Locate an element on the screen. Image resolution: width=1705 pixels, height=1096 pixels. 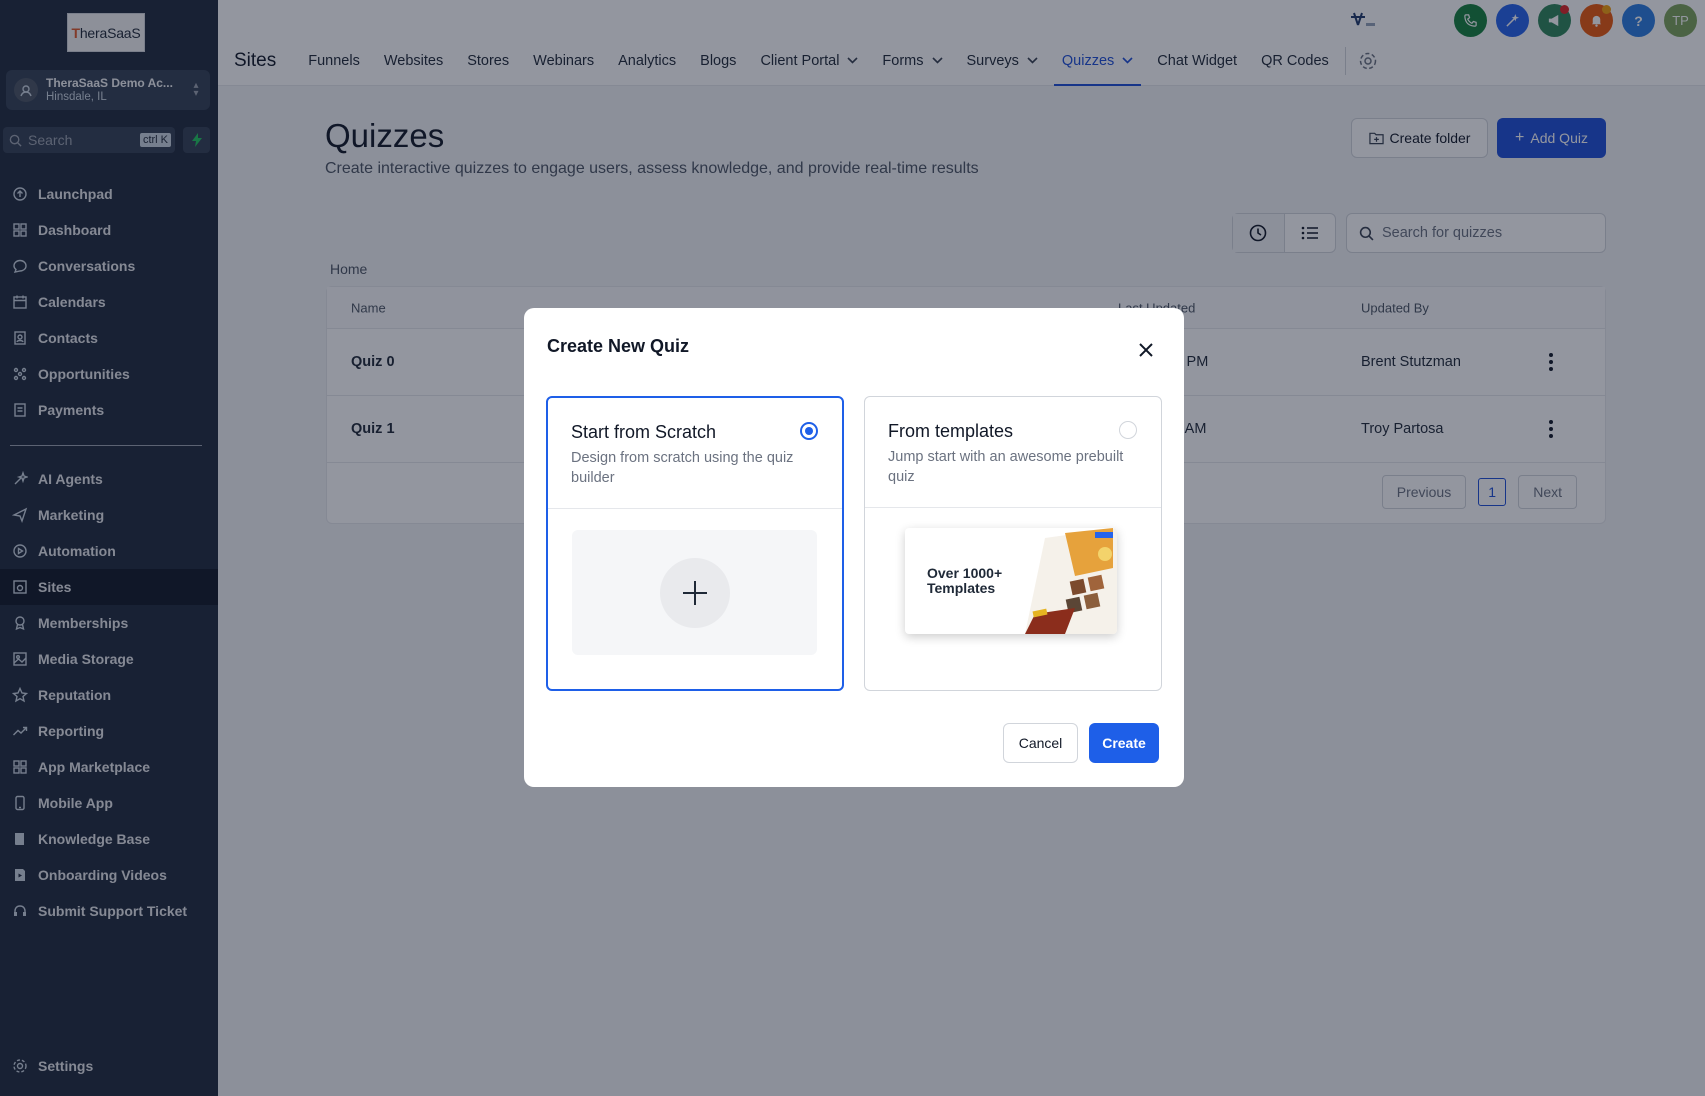
templates-radio is located at coordinates (1128, 430).